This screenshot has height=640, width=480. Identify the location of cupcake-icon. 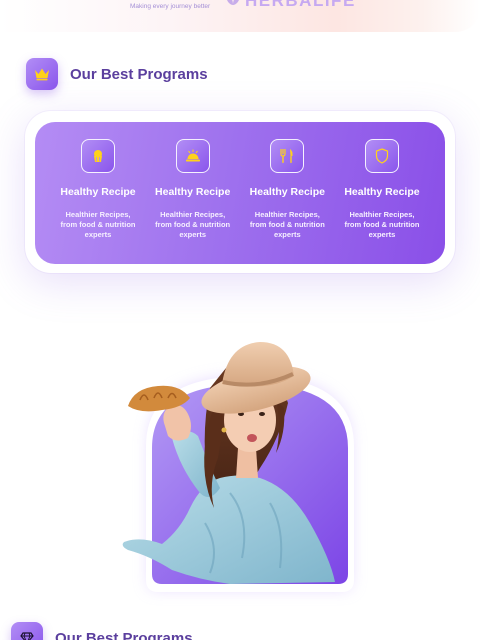
(98, 156).